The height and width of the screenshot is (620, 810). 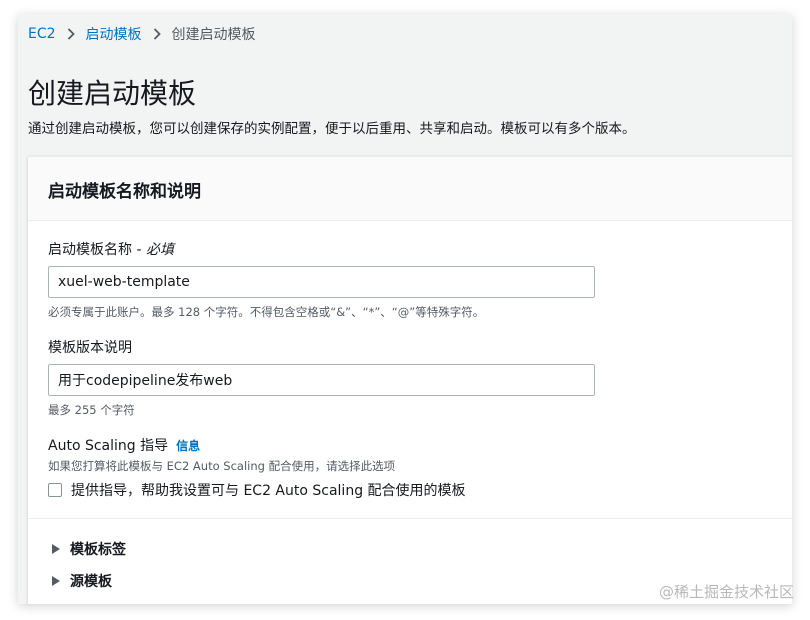 What do you see at coordinates (159, 250) in the screenshot?
I see `required-marker: 必填` at bounding box center [159, 250].